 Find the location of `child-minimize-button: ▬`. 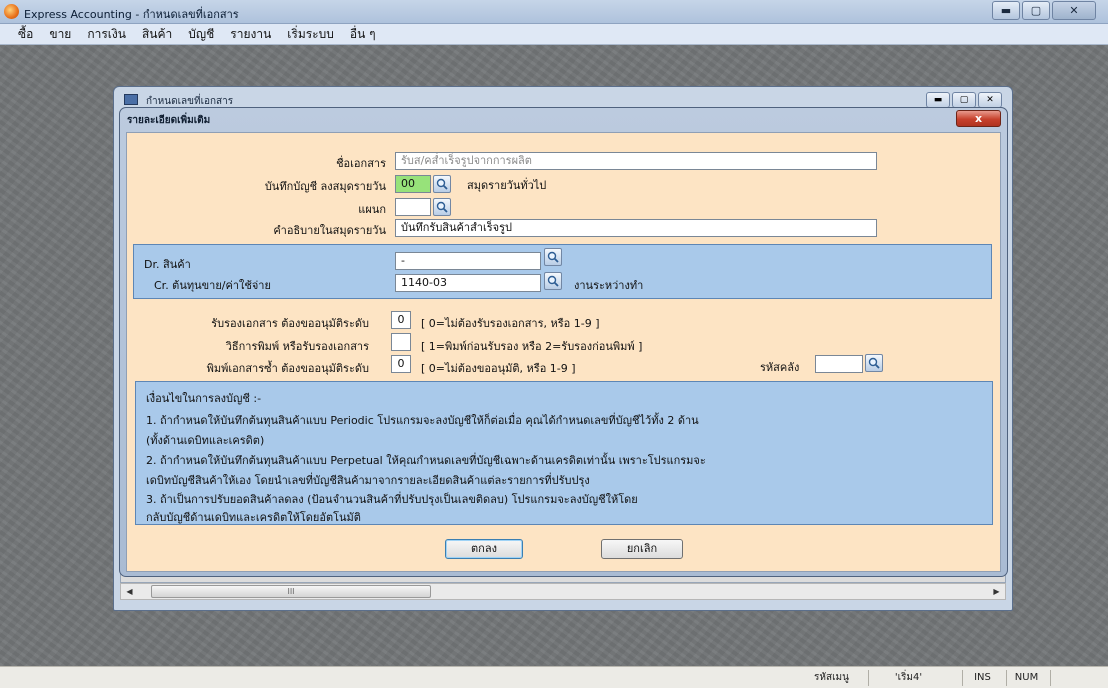

child-minimize-button: ▬ is located at coordinates (938, 100).